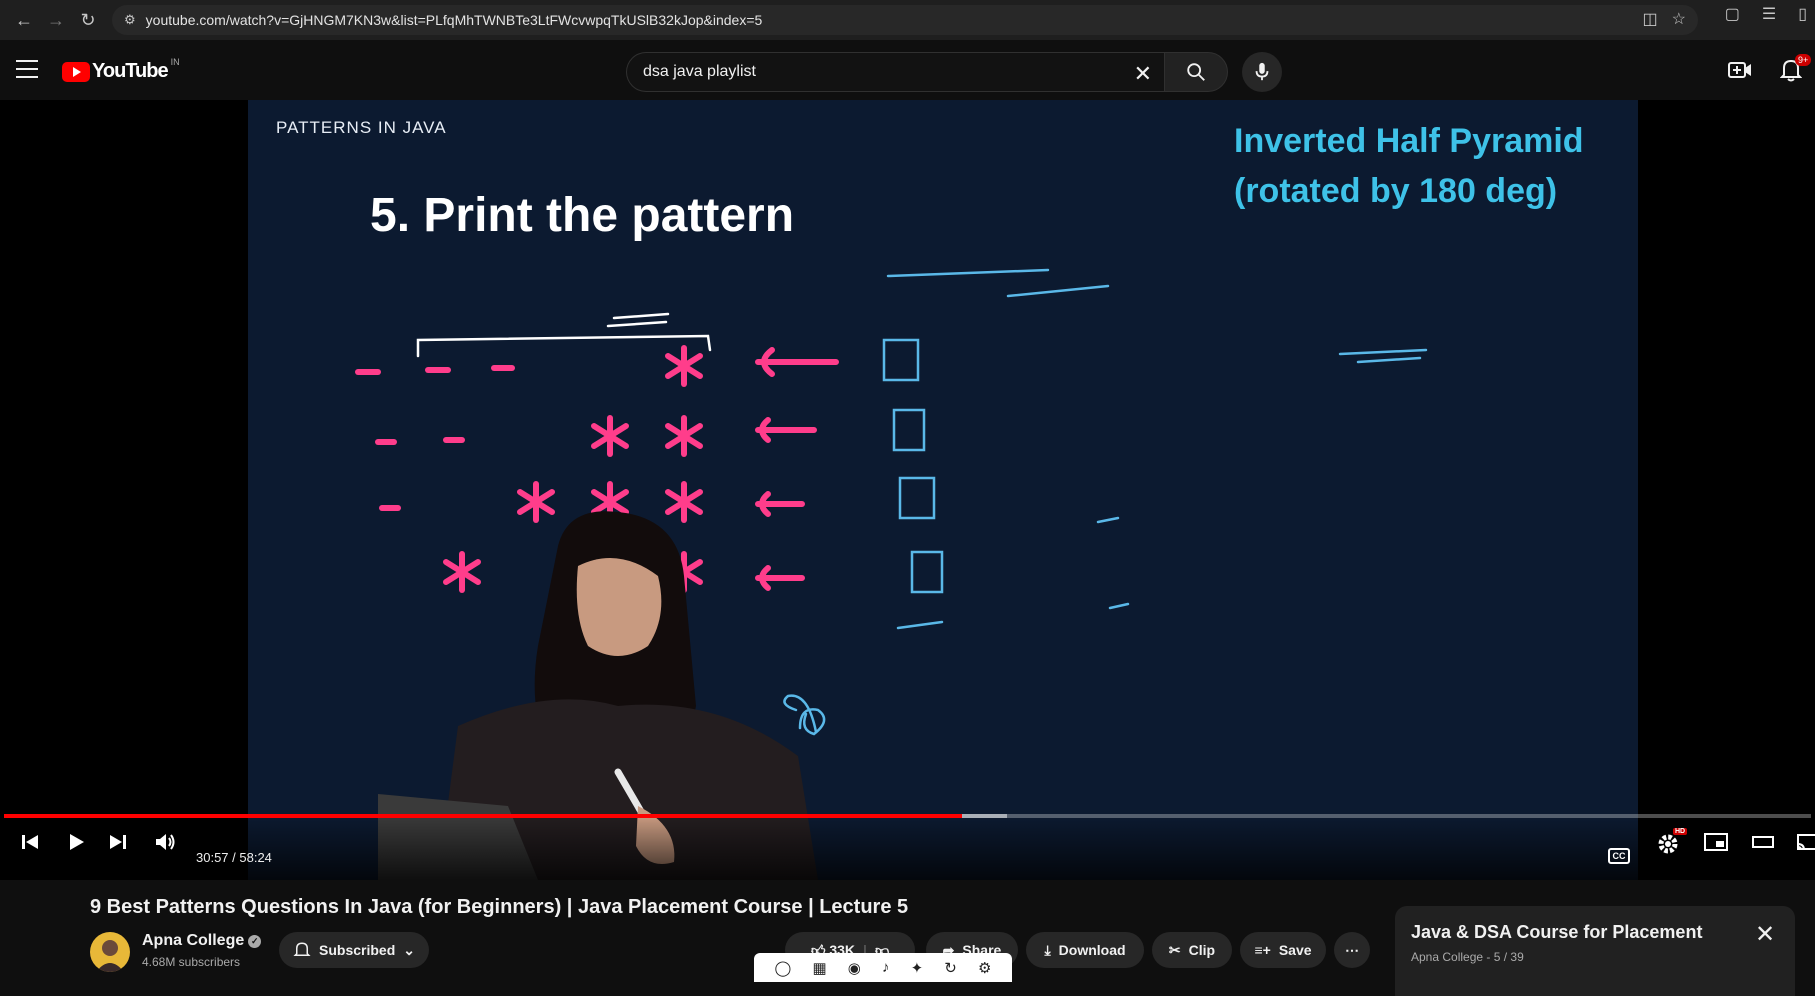 This screenshot has height=996, width=1815. I want to click on site-info-icon: ⚙, so click(130, 20).